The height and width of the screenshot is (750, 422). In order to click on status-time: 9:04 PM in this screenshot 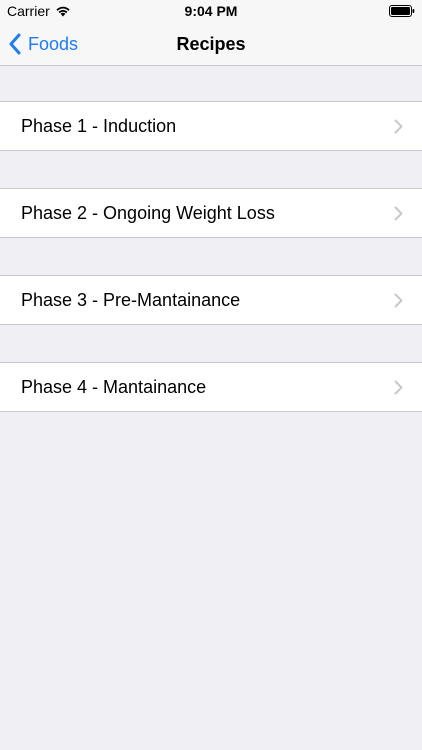, I will do `click(211, 11)`.